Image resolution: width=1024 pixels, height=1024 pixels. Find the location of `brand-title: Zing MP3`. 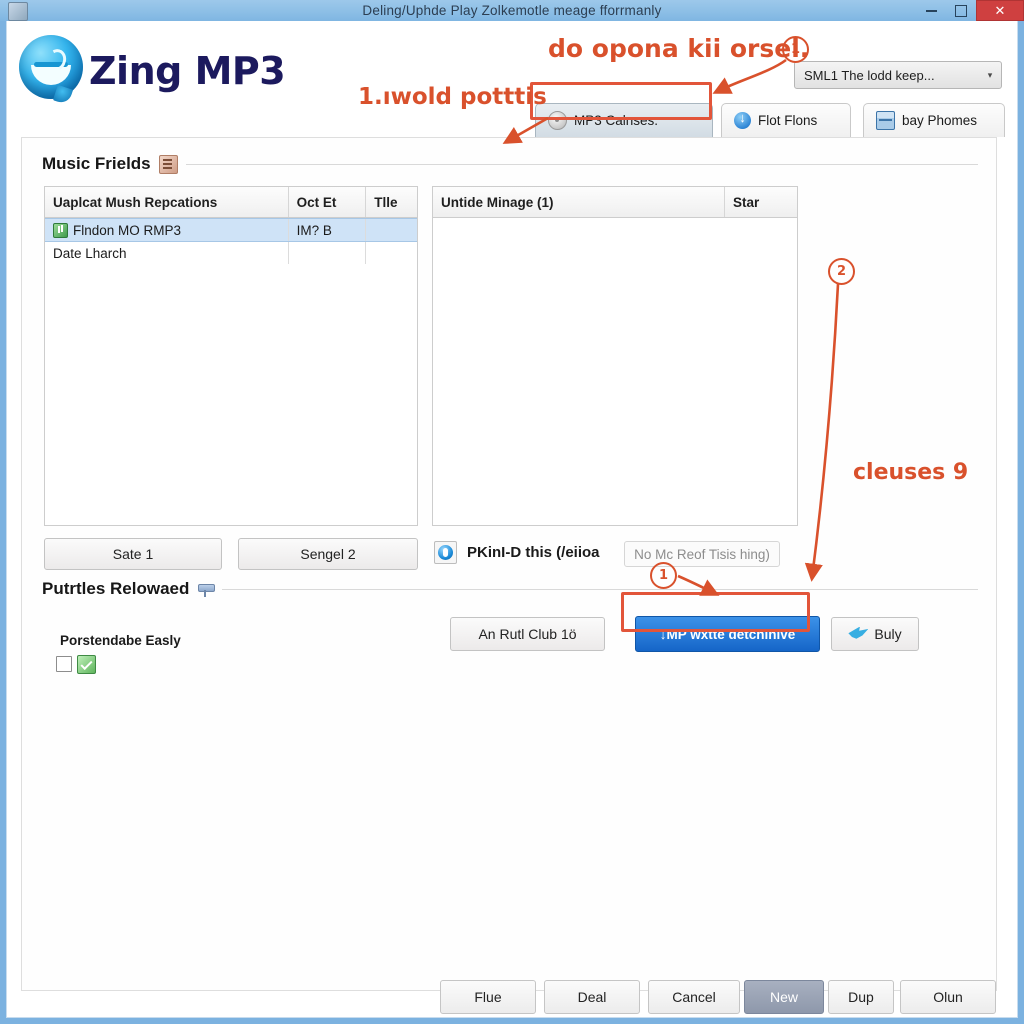

brand-title: Zing MP3 is located at coordinates (187, 71).